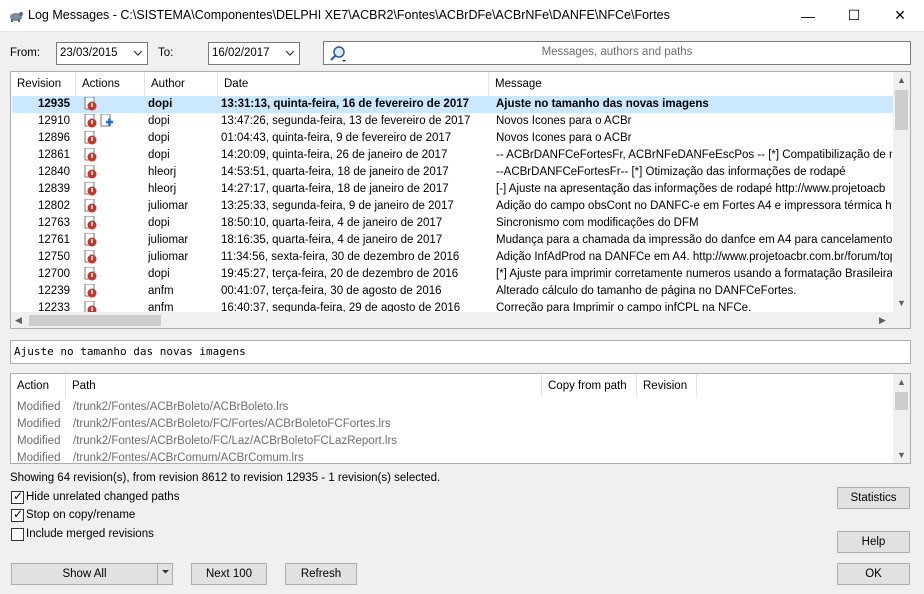  What do you see at coordinates (89, 53) in the screenshot?
I see `from-date-value: 23/03/2015` at bounding box center [89, 53].